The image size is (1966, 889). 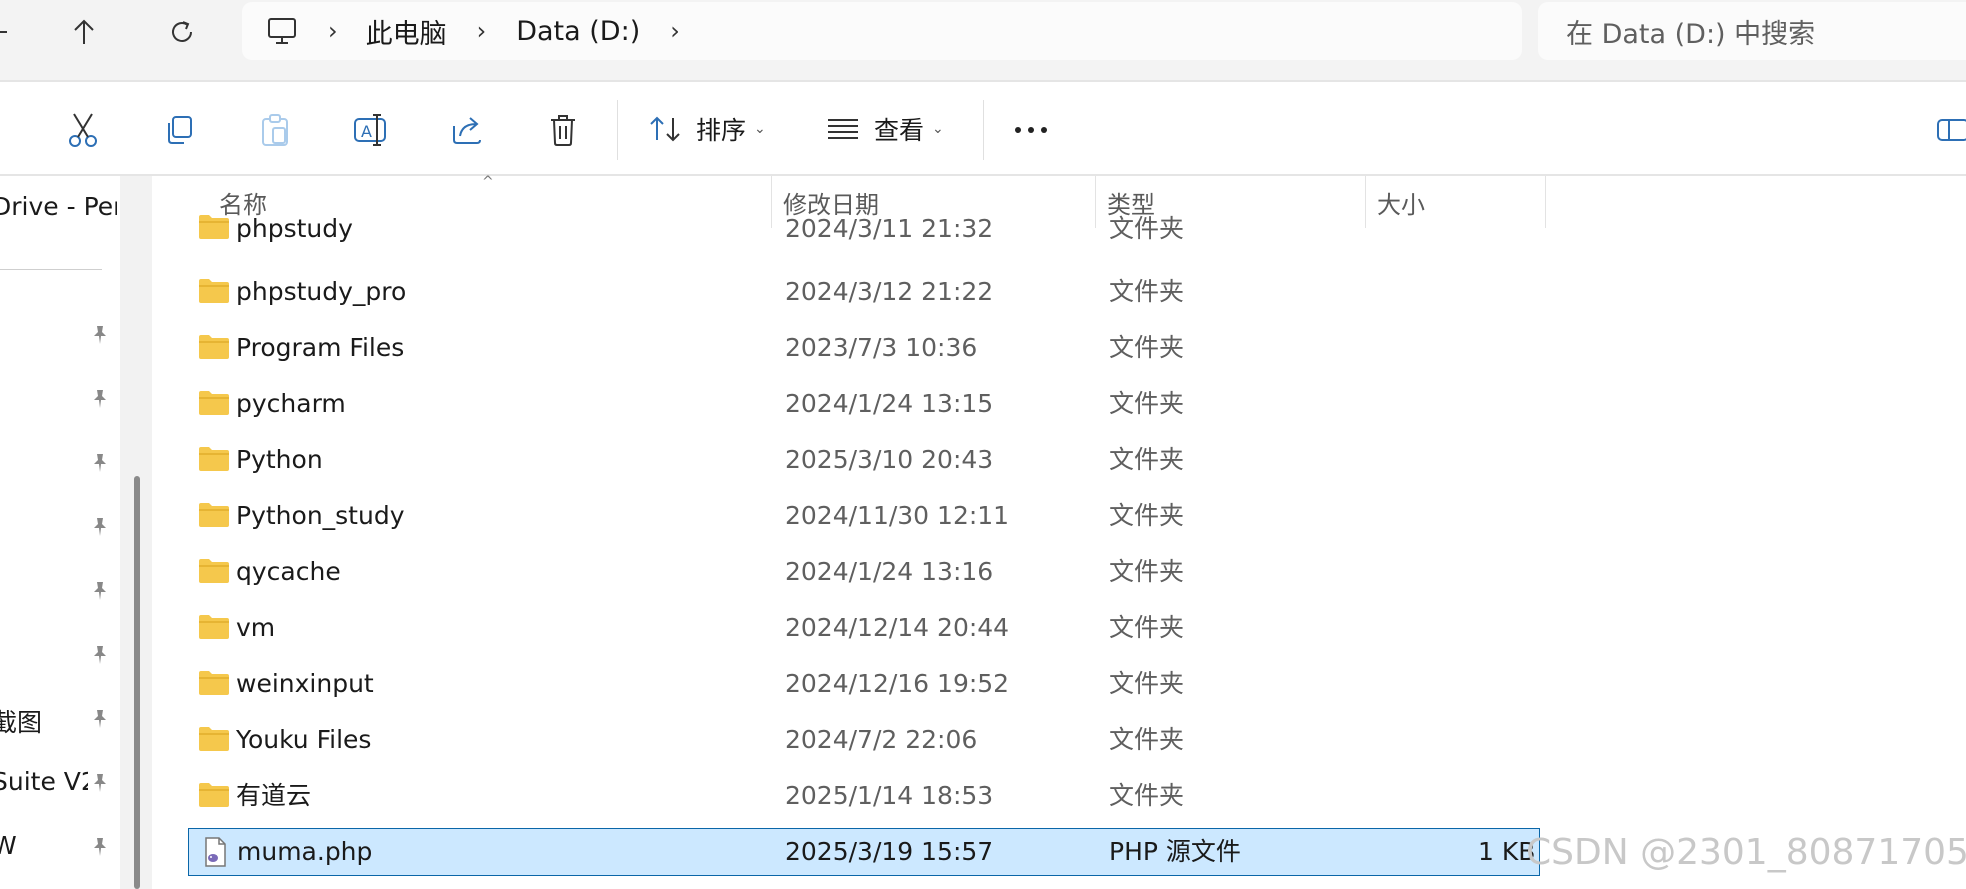 What do you see at coordinates (291, 403) in the screenshot?
I see `file-name: pycharm` at bounding box center [291, 403].